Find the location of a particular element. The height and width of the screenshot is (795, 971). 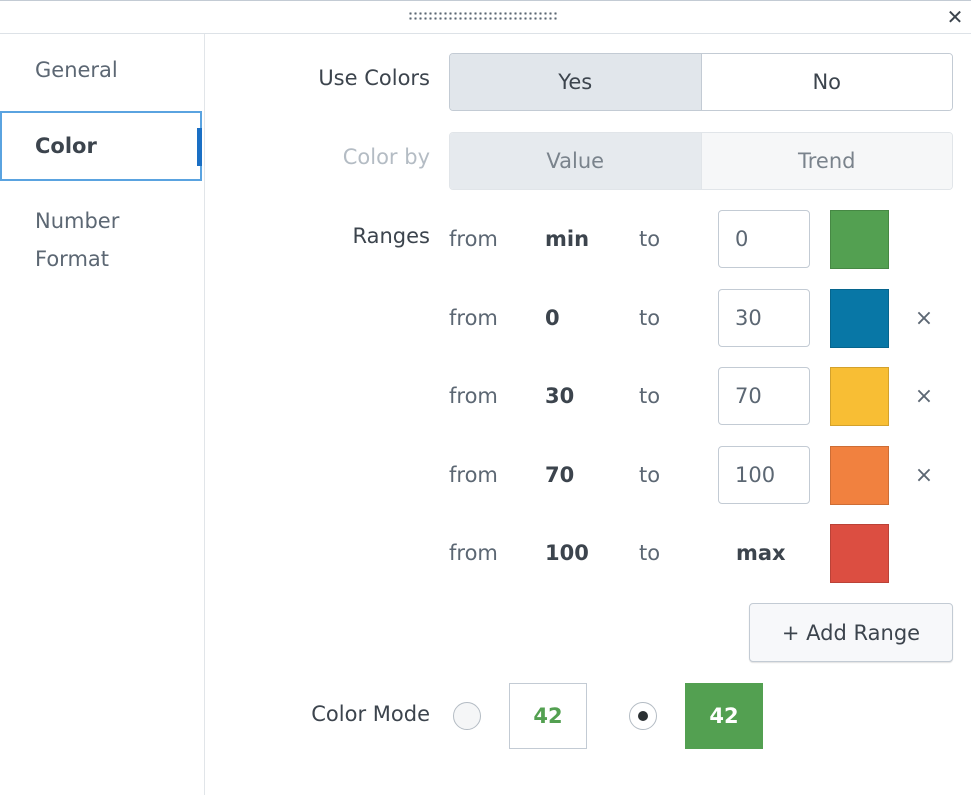

sidebar-item-number-format: Number Format is located at coordinates (75, 240).